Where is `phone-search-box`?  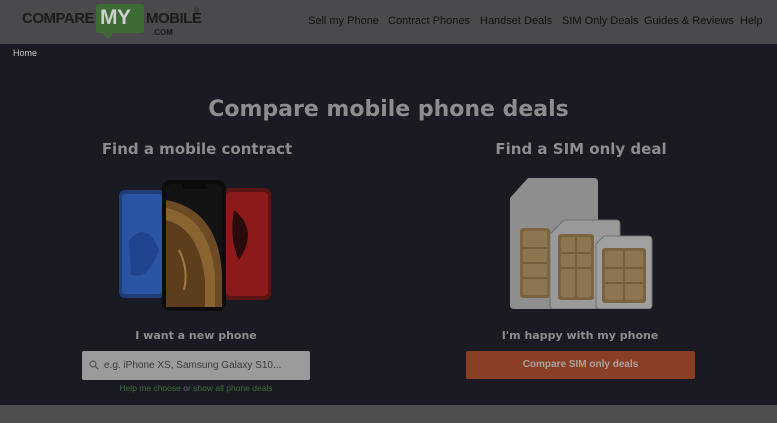
phone-search-box is located at coordinates (196, 365).